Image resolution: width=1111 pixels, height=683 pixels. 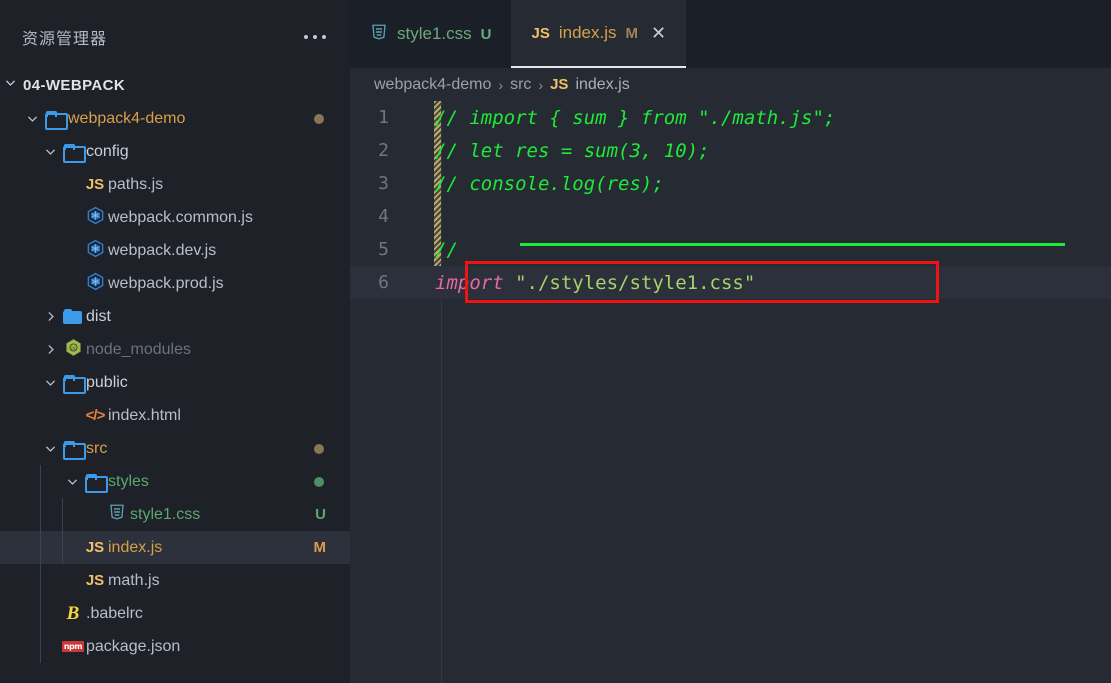 What do you see at coordinates (383, 183) in the screenshot?
I see `line-number: 3` at bounding box center [383, 183].